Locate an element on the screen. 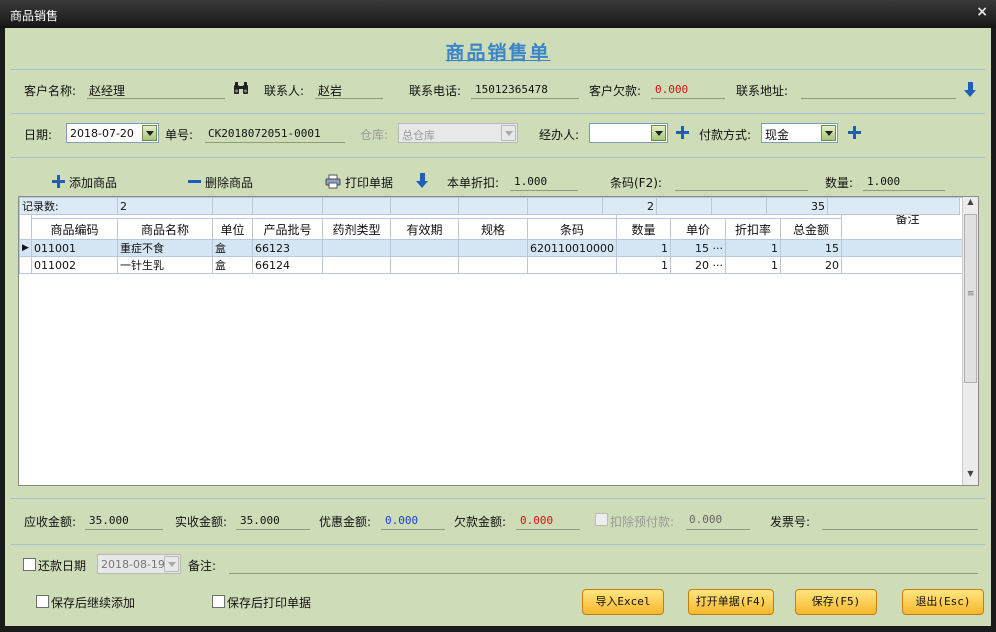  warehouse-label: 仓库: is located at coordinates (374, 135).